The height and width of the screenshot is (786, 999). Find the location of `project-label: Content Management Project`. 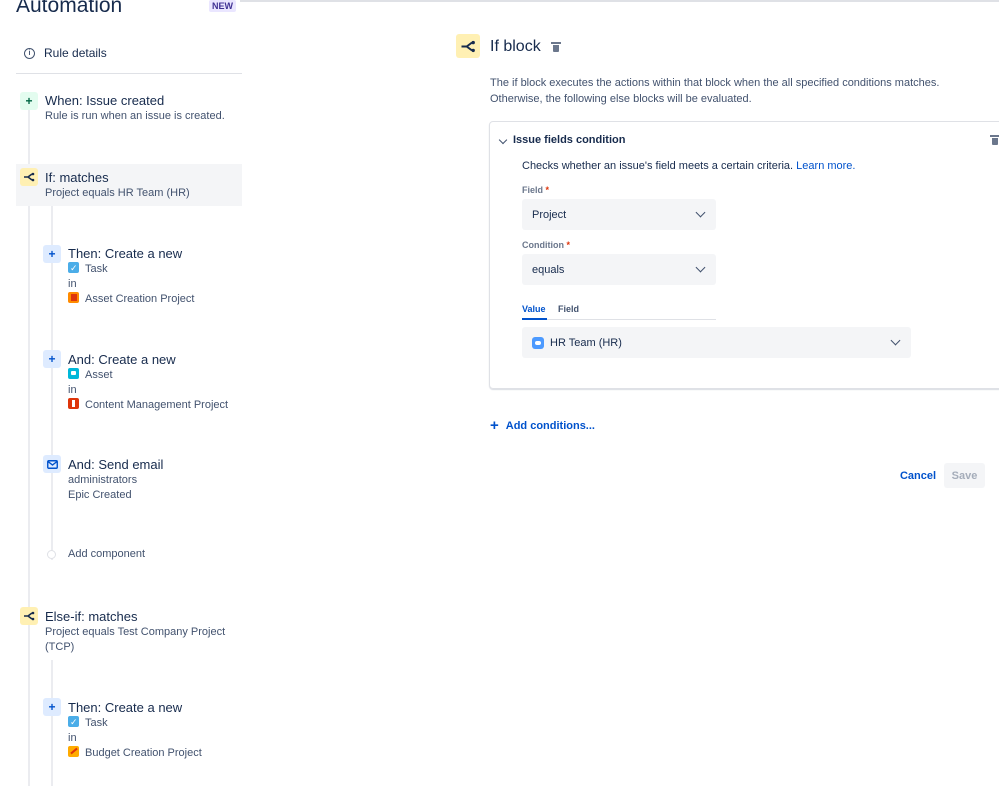

project-label: Content Management Project is located at coordinates (157, 405).